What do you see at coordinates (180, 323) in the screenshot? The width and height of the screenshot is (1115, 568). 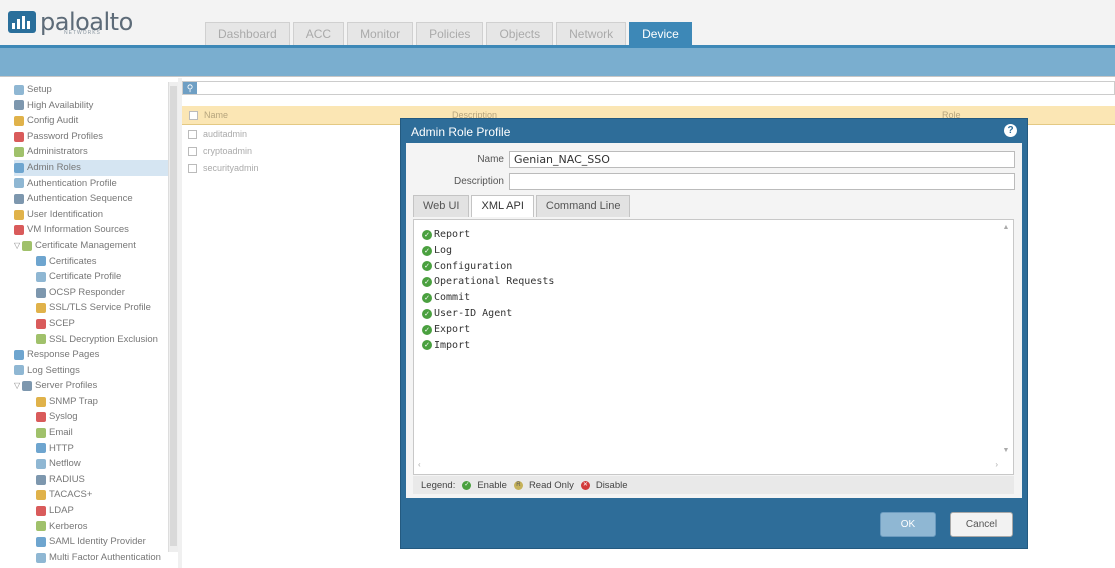 I see `splitter-handle` at bounding box center [180, 323].